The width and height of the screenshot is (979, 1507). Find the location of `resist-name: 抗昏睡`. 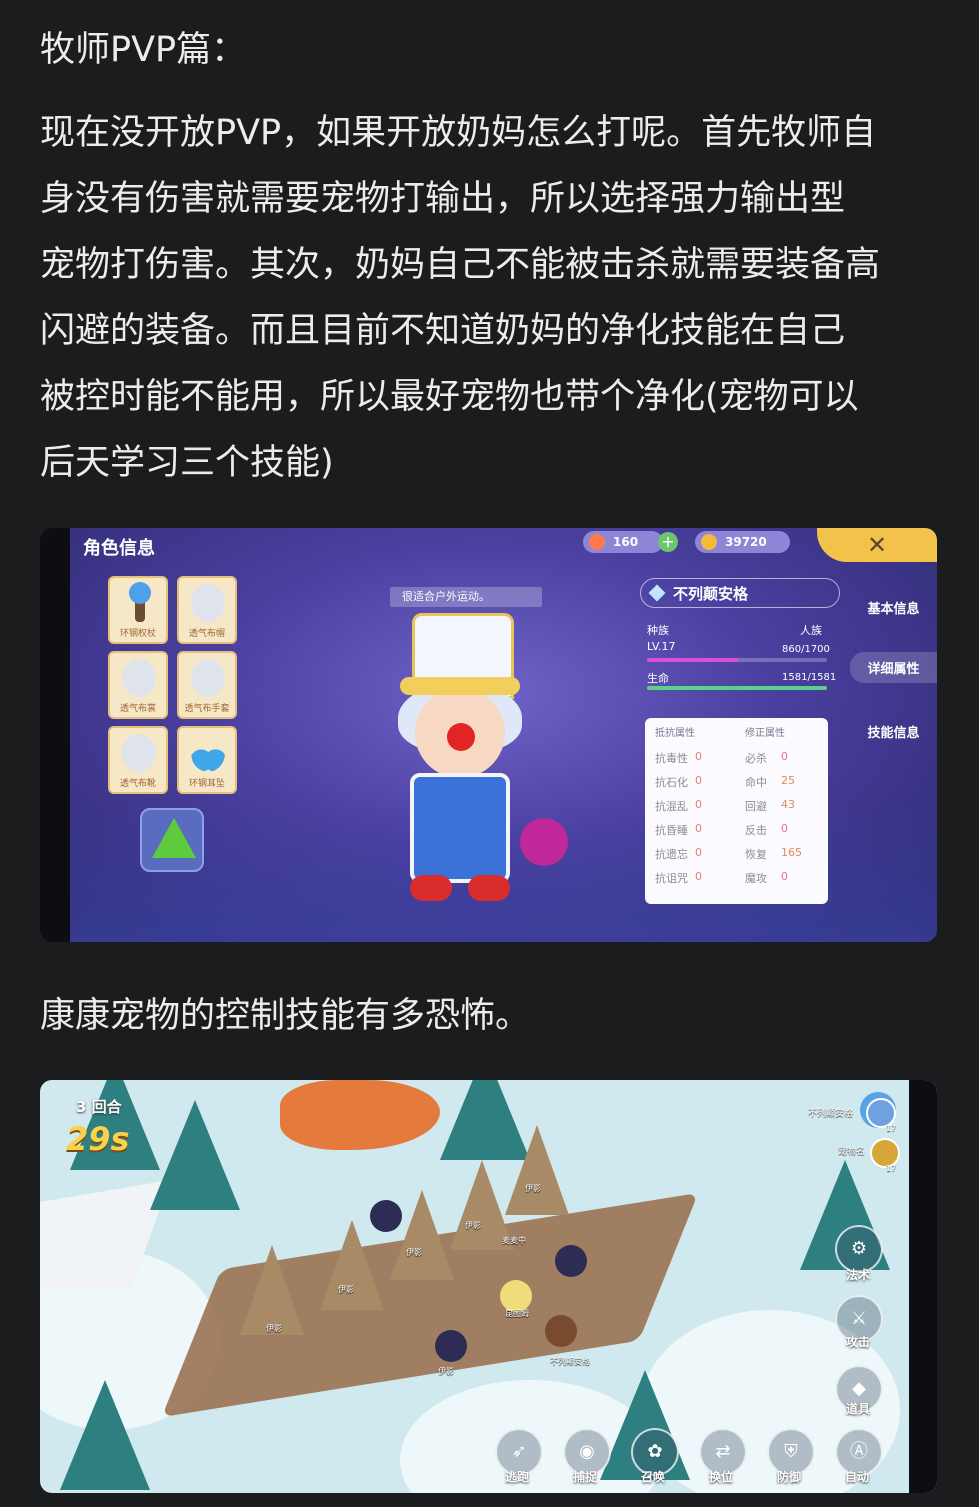

resist-name: 抗昏睡 is located at coordinates (671, 830).